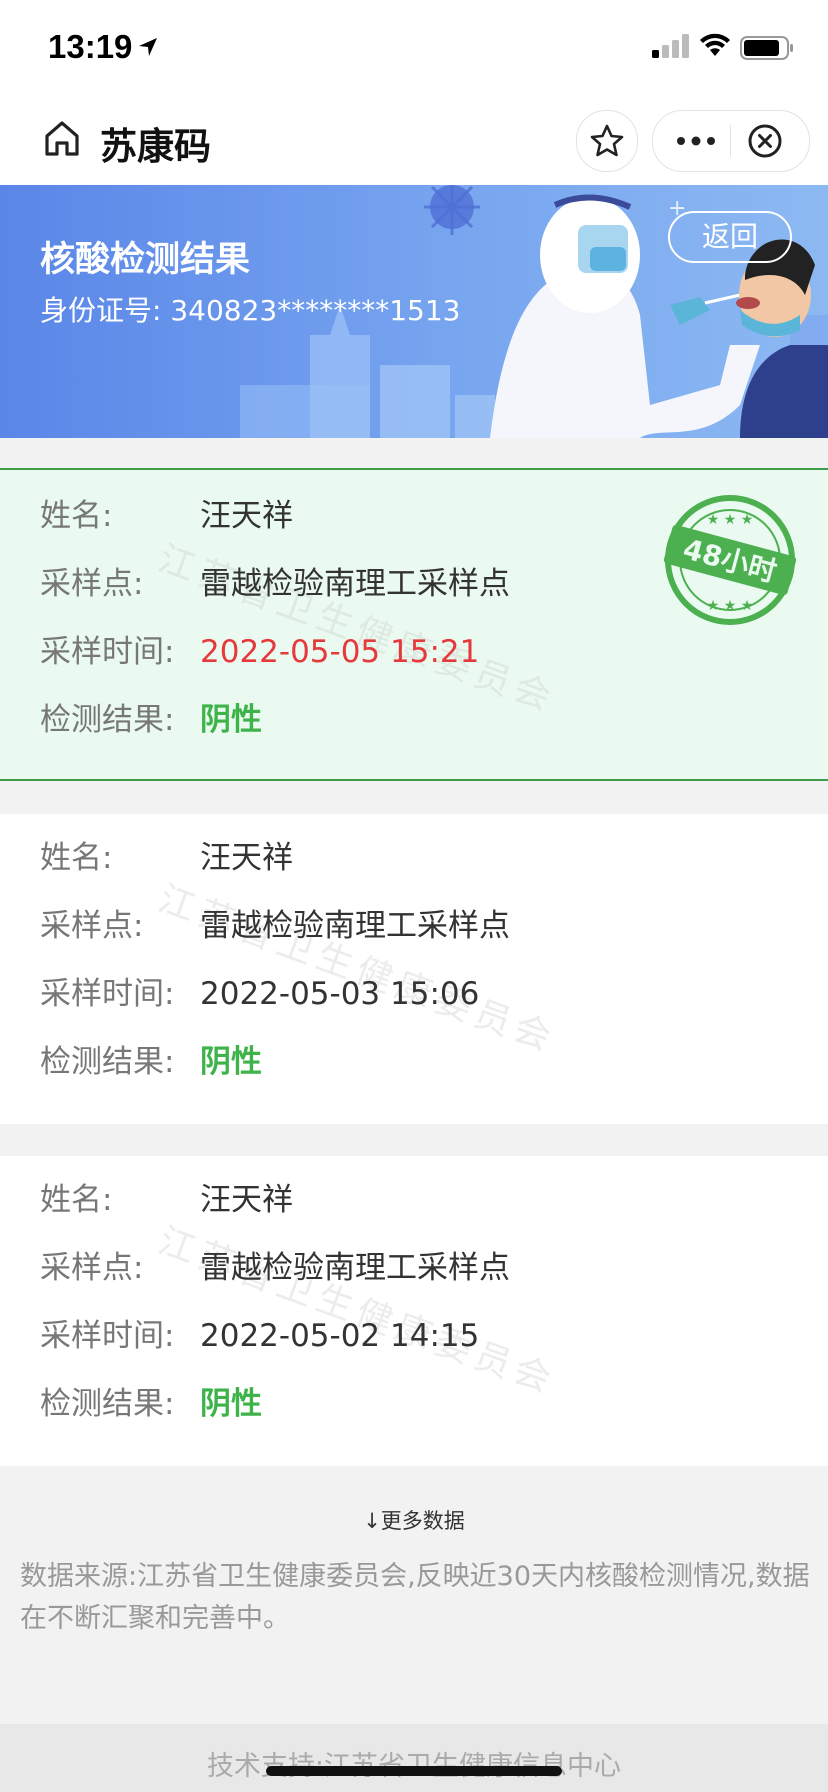 The width and height of the screenshot is (828, 1792). What do you see at coordinates (730, 237) in the screenshot?
I see `back-button: 返回` at bounding box center [730, 237].